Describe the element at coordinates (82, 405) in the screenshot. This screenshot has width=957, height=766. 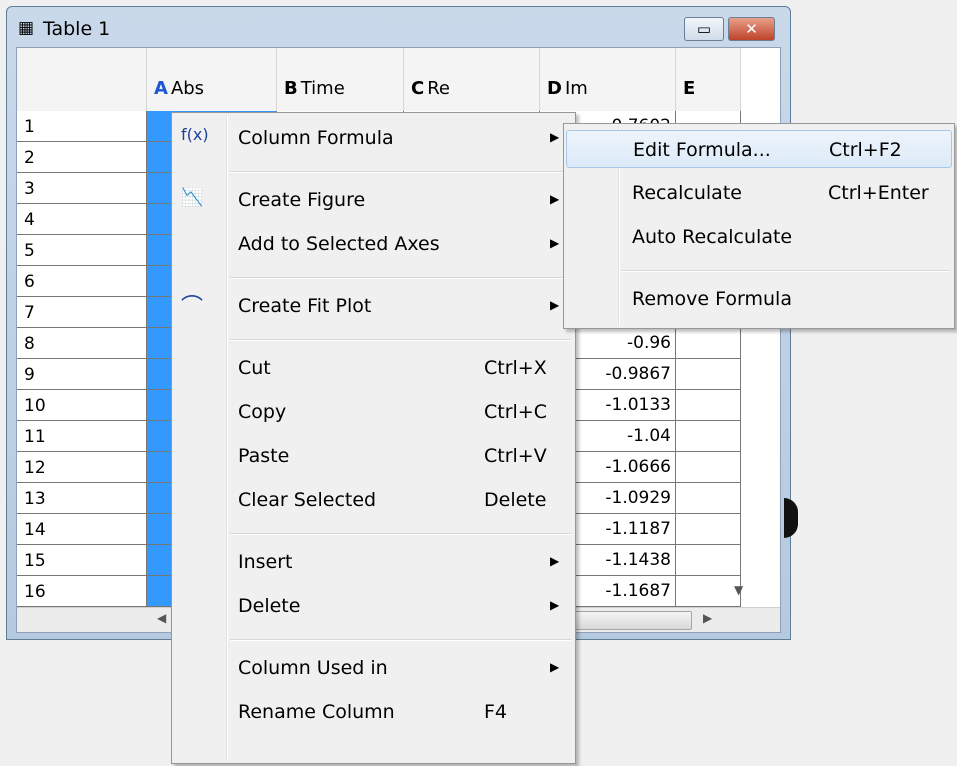
I see `row-header: 10` at that location.